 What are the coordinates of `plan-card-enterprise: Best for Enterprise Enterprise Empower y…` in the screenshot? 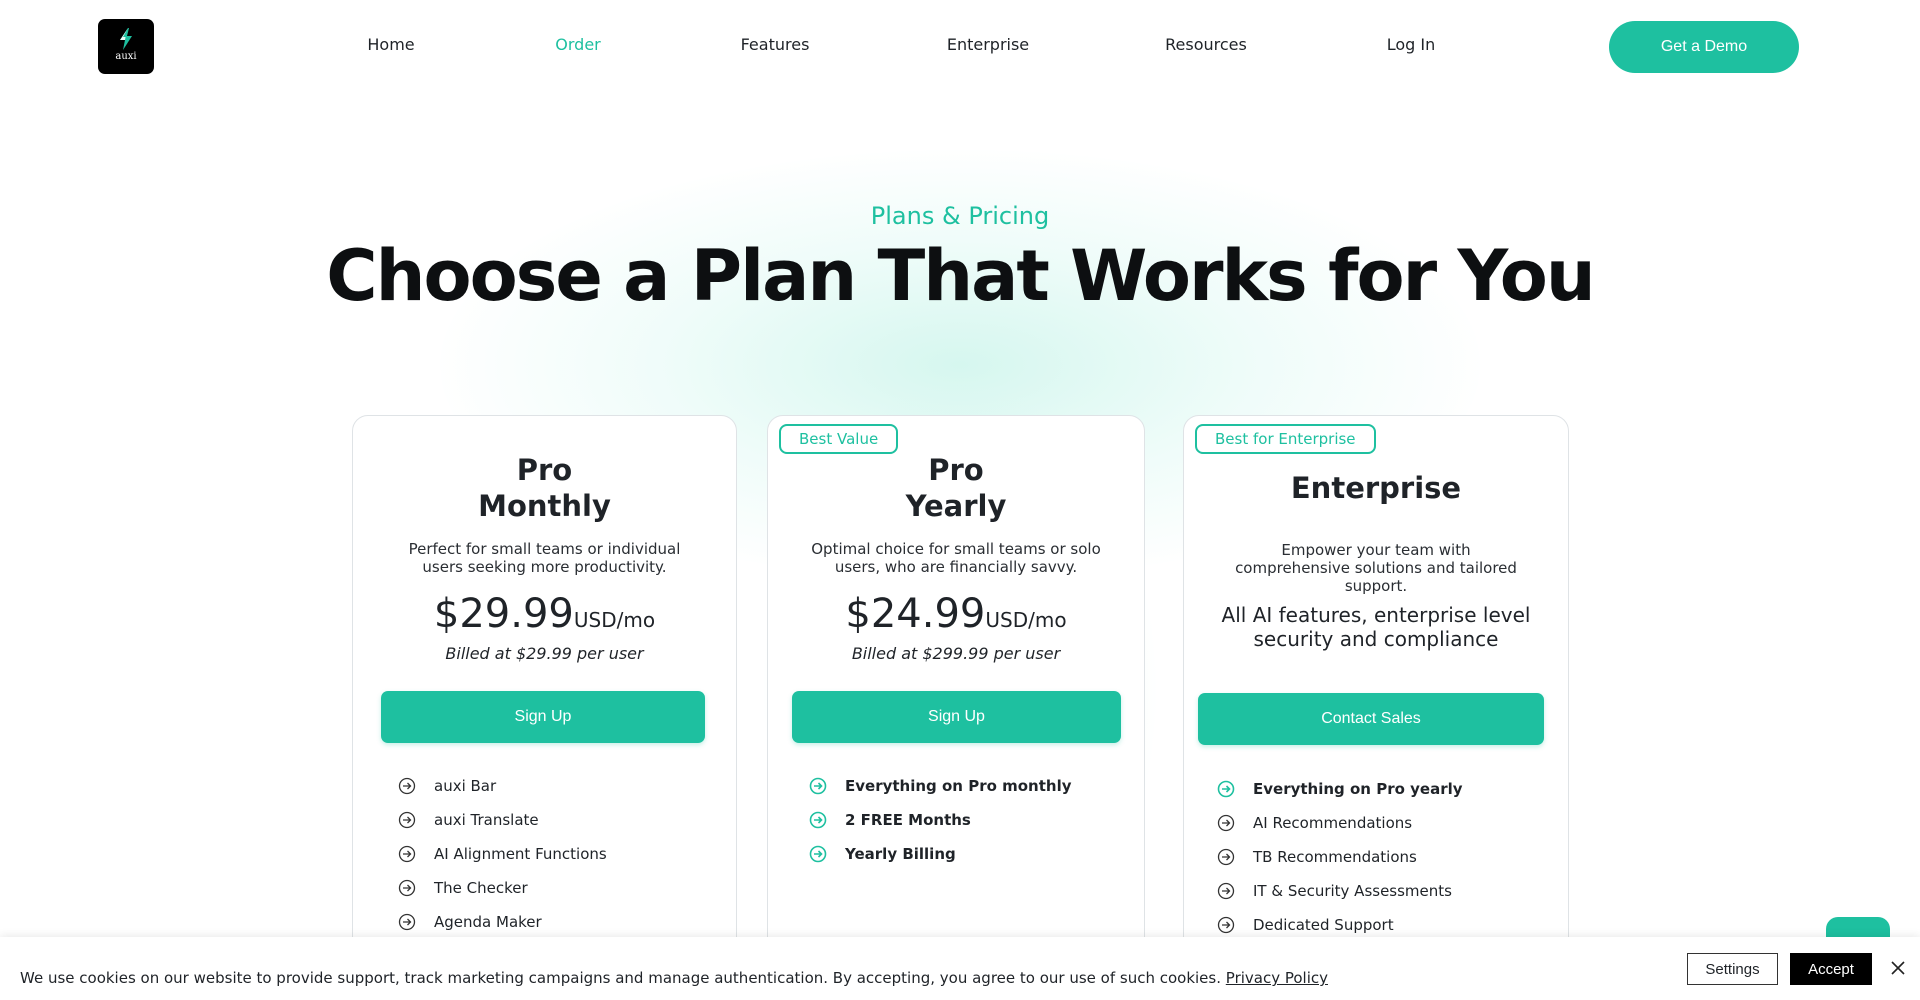 It's located at (1376, 707).